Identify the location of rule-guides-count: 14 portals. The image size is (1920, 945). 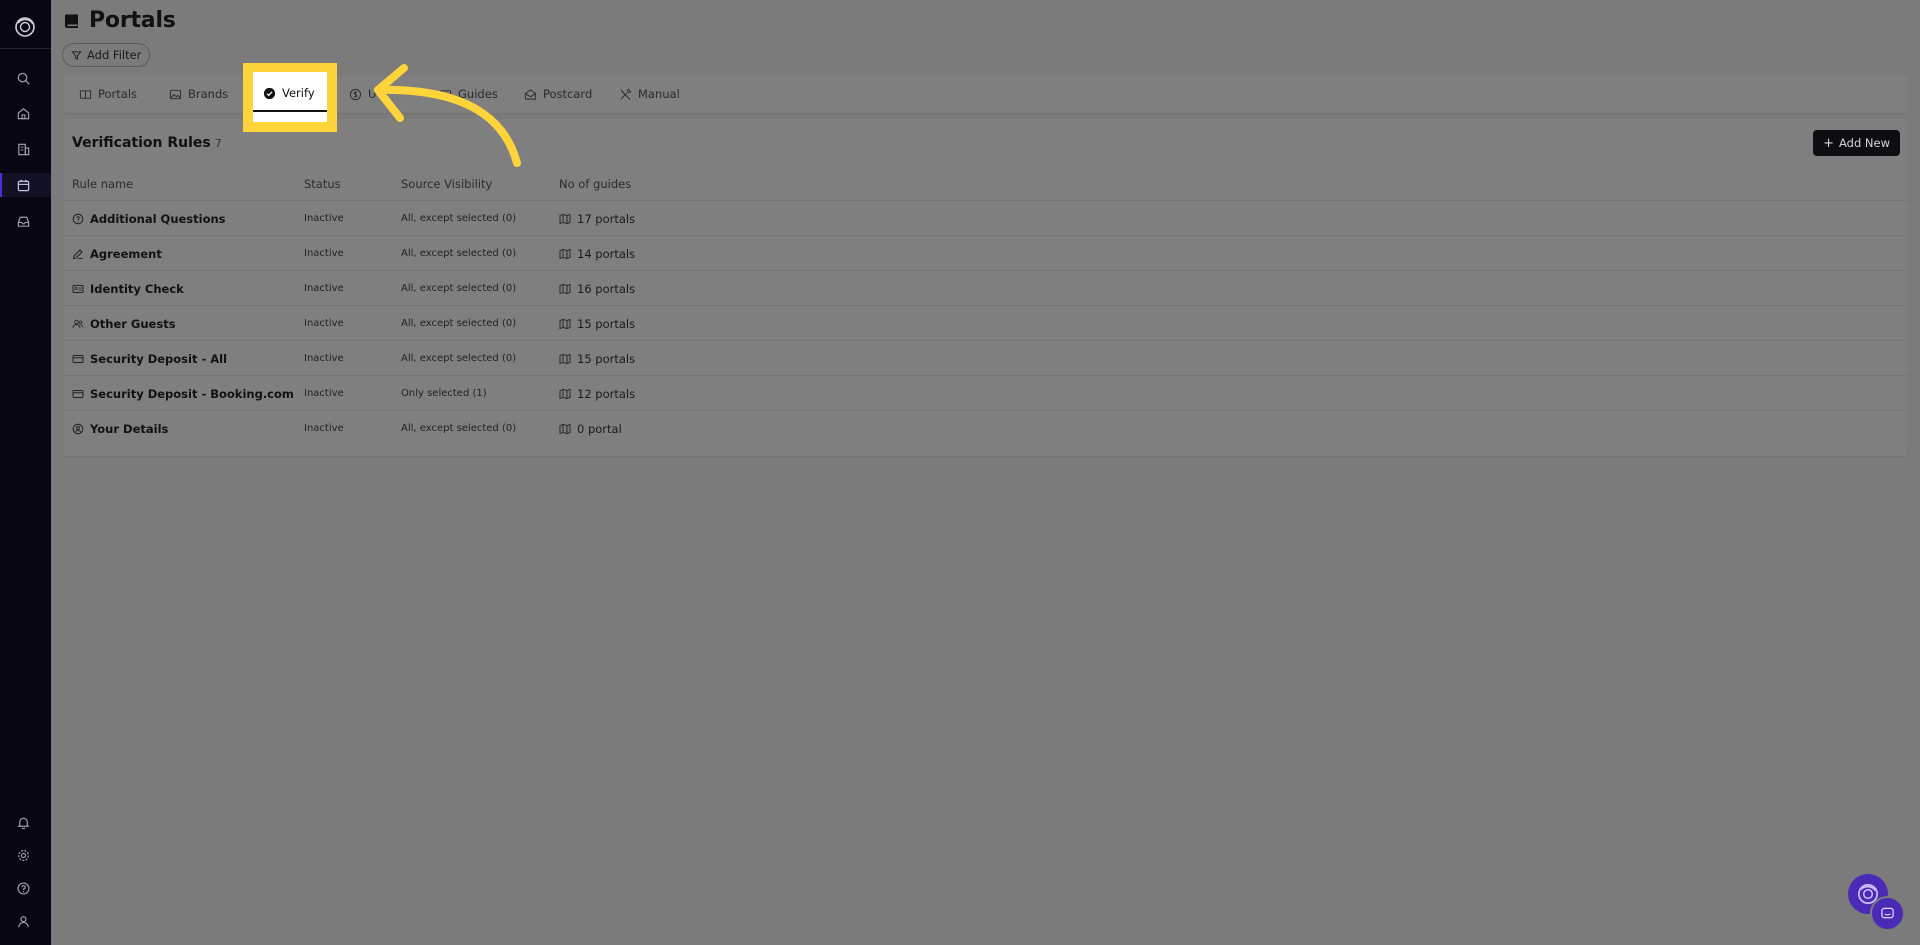
(597, 253).